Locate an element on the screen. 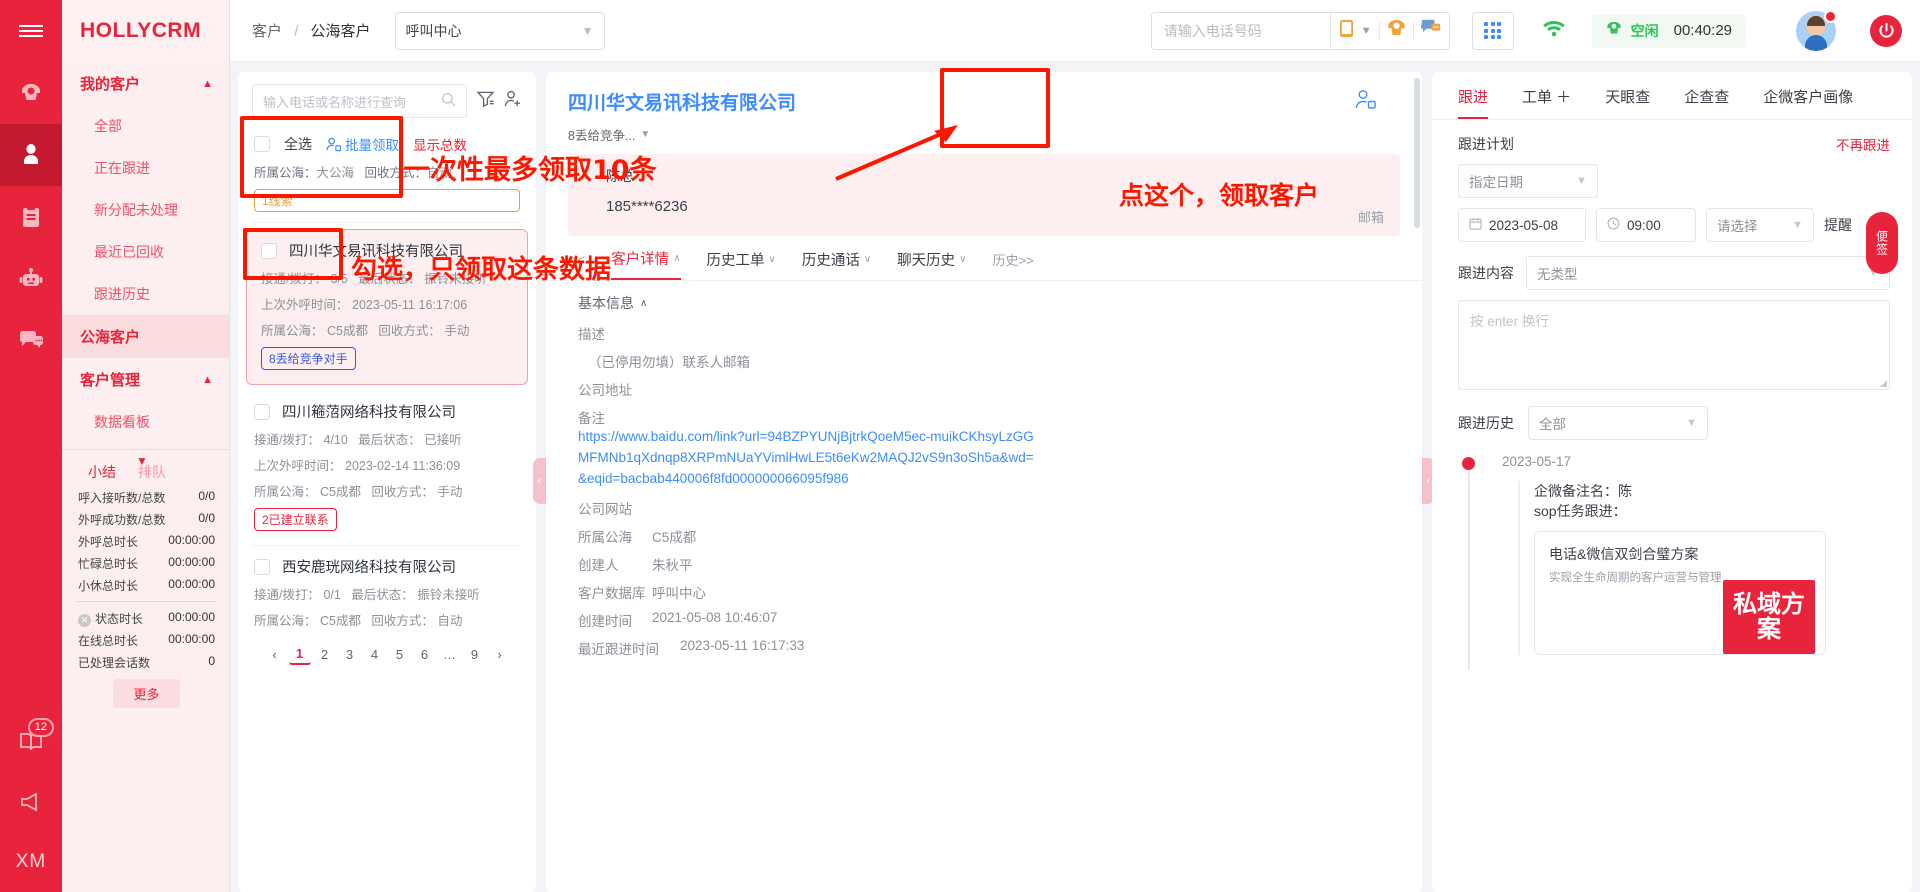 This screenshot has height=892, width=1920. lastcall-value: 2023-02-14 11:36:09 is located at coordinates (403, 466).